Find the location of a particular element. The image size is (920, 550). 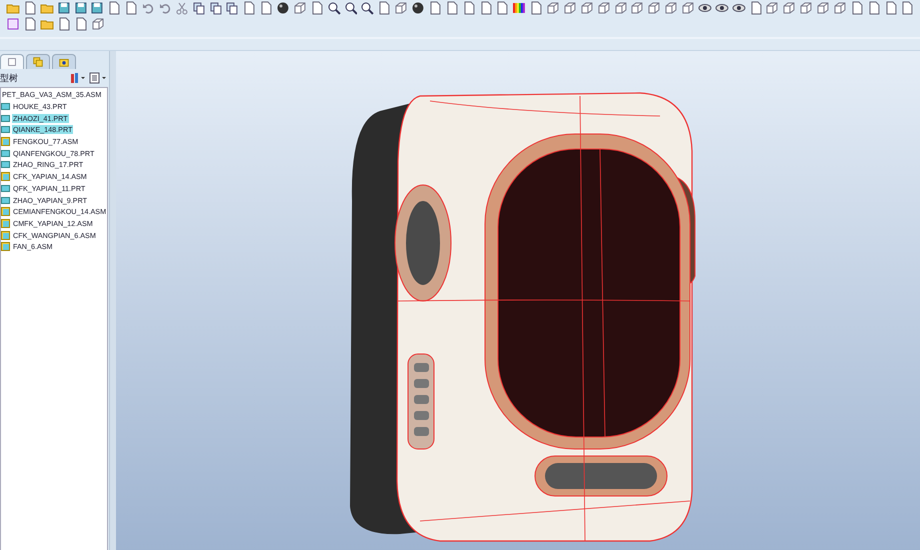

tools-icon is located at coordinates (78, 78).